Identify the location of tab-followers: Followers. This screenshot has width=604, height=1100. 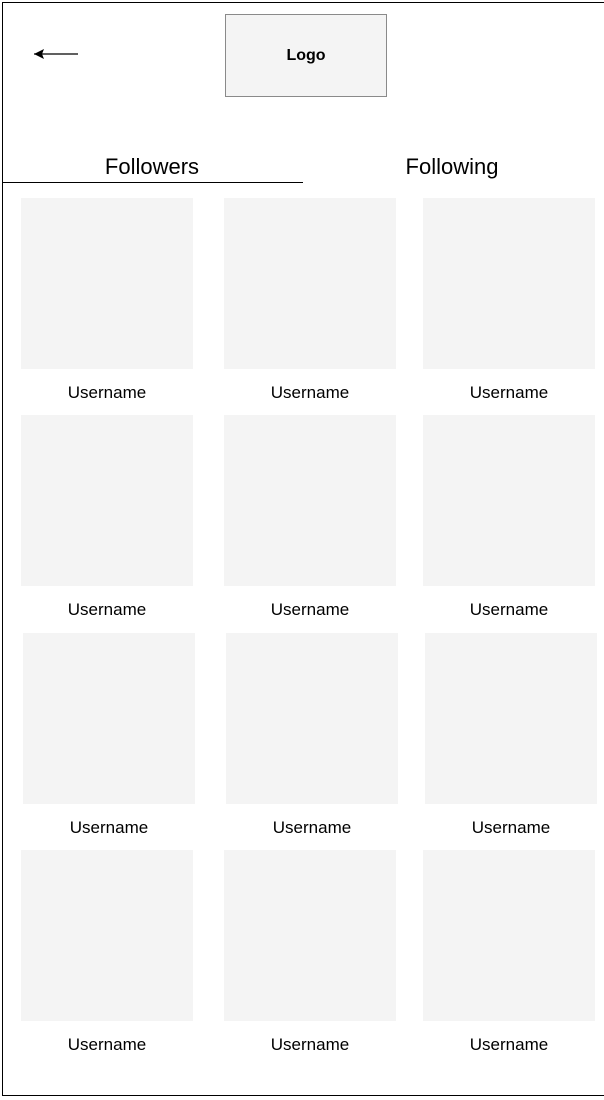
(152, 166).